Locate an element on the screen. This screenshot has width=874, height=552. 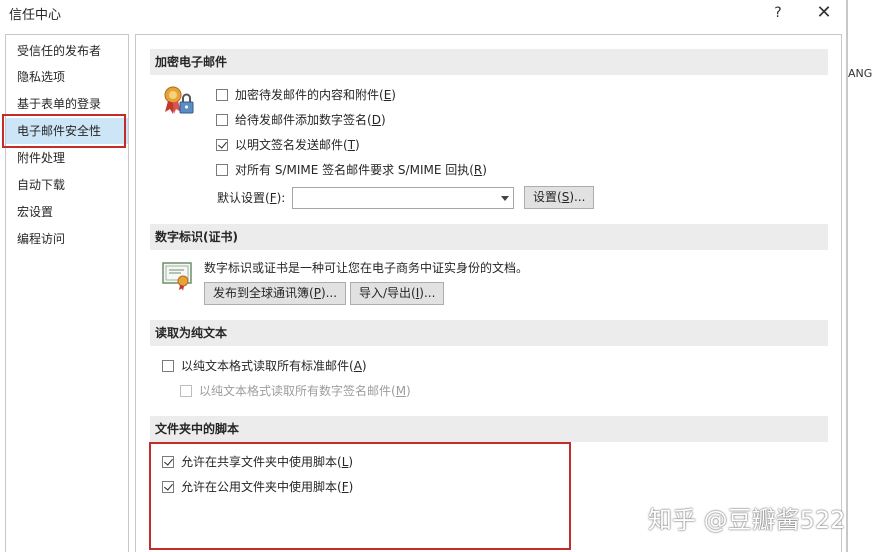
sidebar-item-attachment-handling: 附件处理 is located at coordinates (67, 158).